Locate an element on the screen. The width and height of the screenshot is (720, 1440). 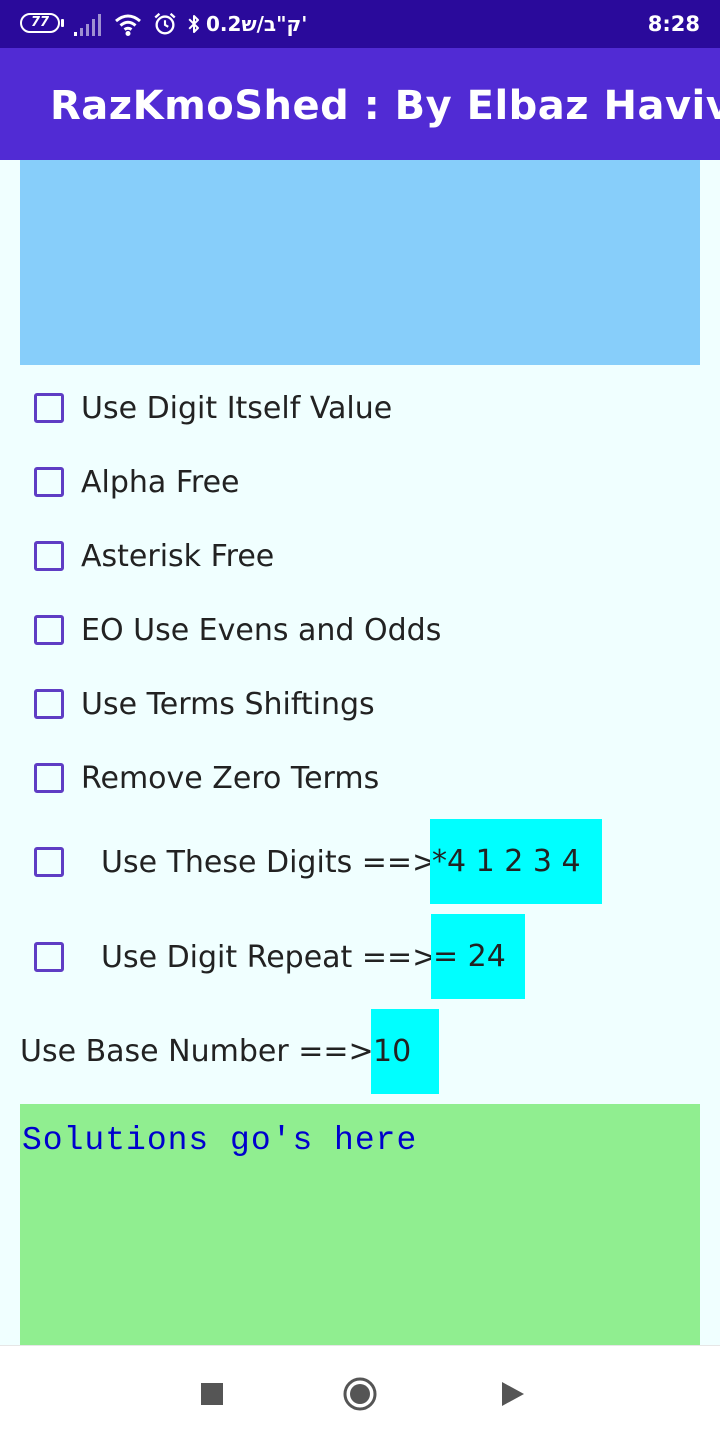
app-title: RazKmoShed : By Elbaz Haviv is located at coordinates (385, 106).